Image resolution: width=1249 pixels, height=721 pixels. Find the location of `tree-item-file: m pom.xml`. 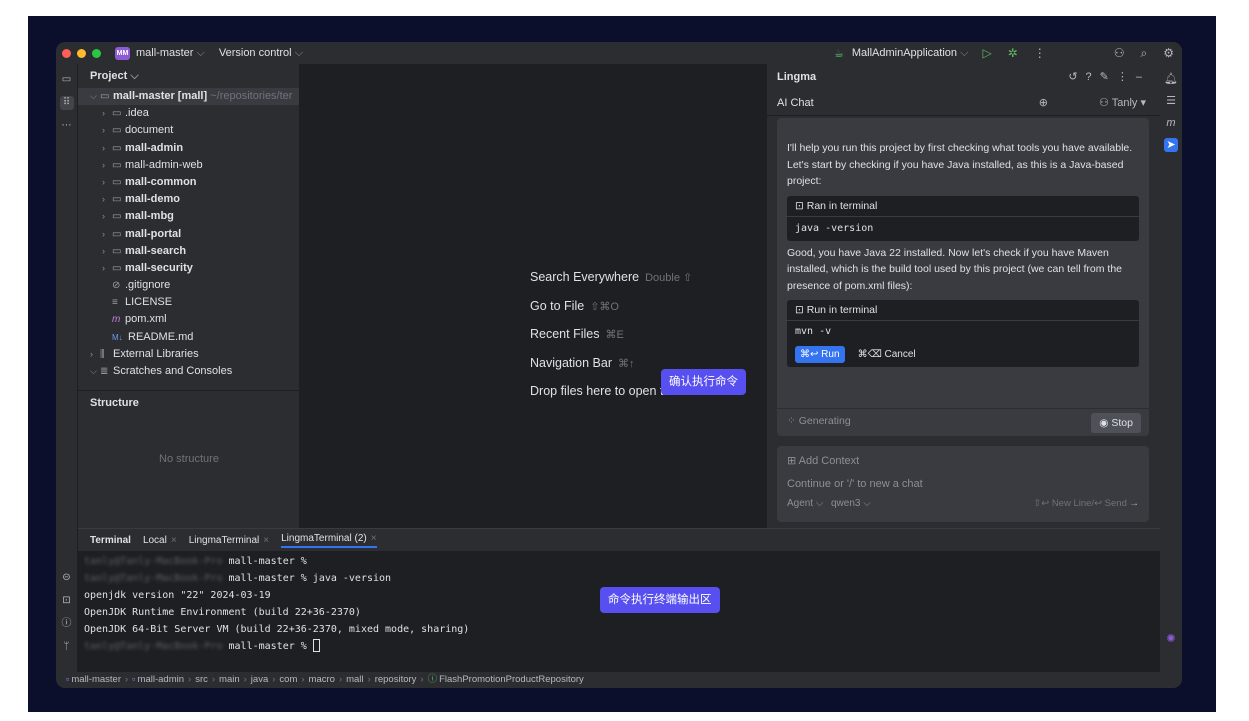

tree-item-file: m pom.xml is located at coordinates (188, 319).